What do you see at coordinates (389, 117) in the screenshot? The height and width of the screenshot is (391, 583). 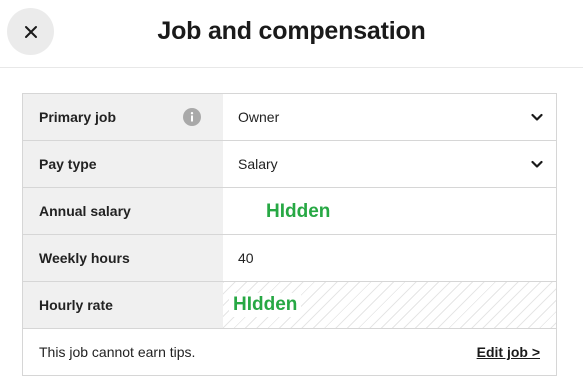 I see `primary-job-select: Owner` at bounding box center [389, 117].